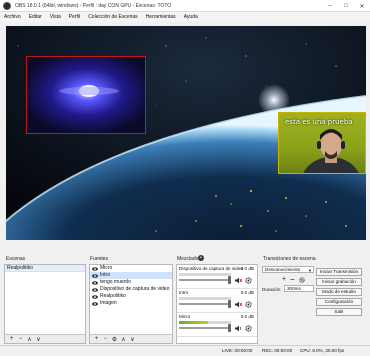 Image resolution: width=370 pixels, height=356 pixels. I want to click on start-streaming-button: Iniciar Transmisión, so click(339, 272).